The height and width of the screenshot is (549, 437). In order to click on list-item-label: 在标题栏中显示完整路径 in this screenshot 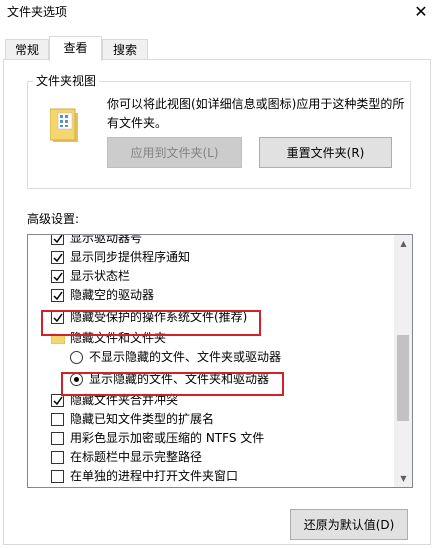, I will do `click(136, 457)`.